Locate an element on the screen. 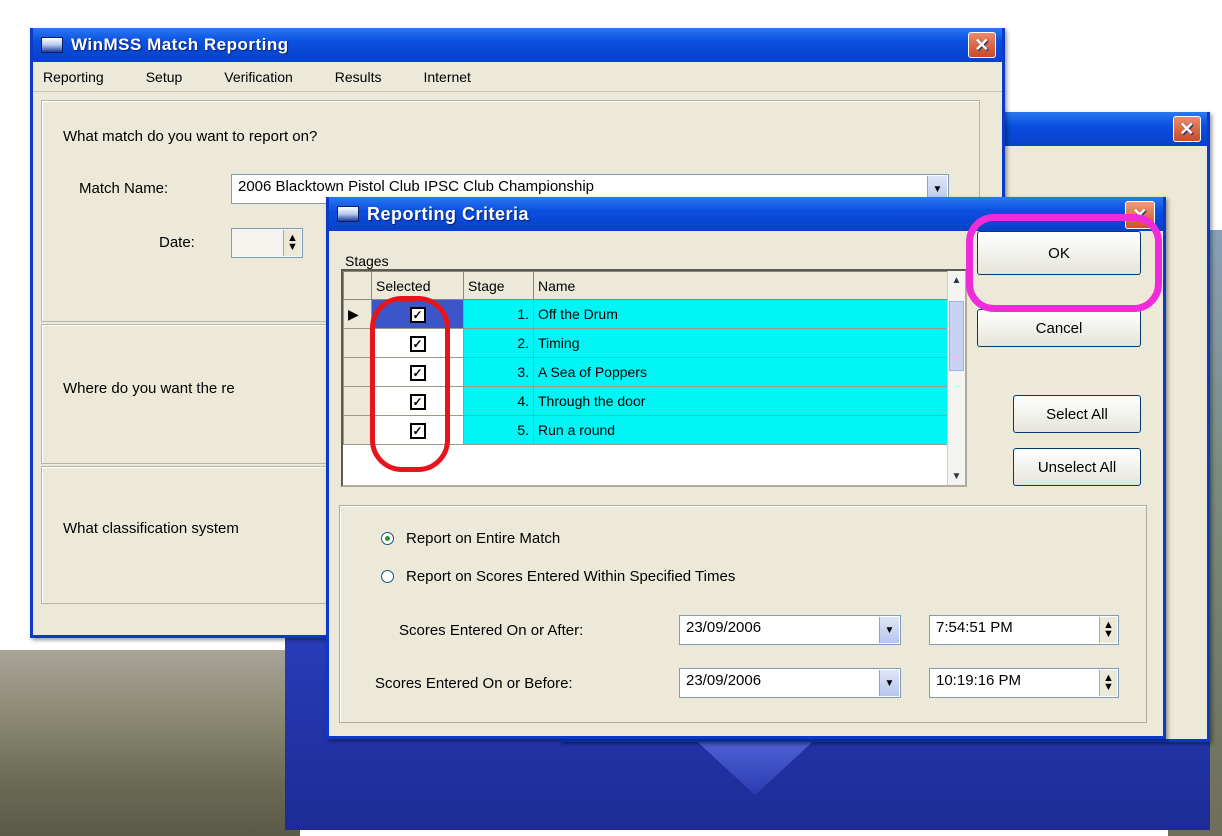 This screenshot has height=836, width=1222. match-name-label: Match Name: is located at coordinates (124, 188).